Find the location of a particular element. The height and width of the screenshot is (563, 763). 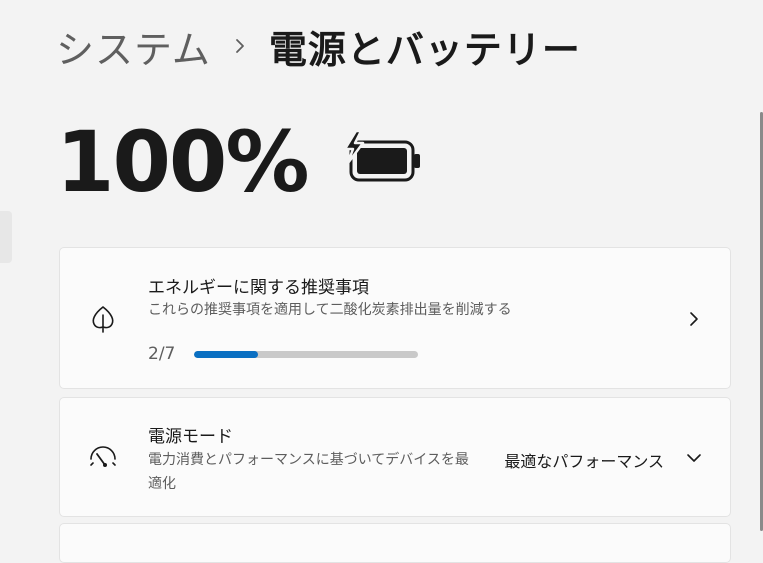

page-title: 電源とバッテリー is located at coordinates (424, 49).